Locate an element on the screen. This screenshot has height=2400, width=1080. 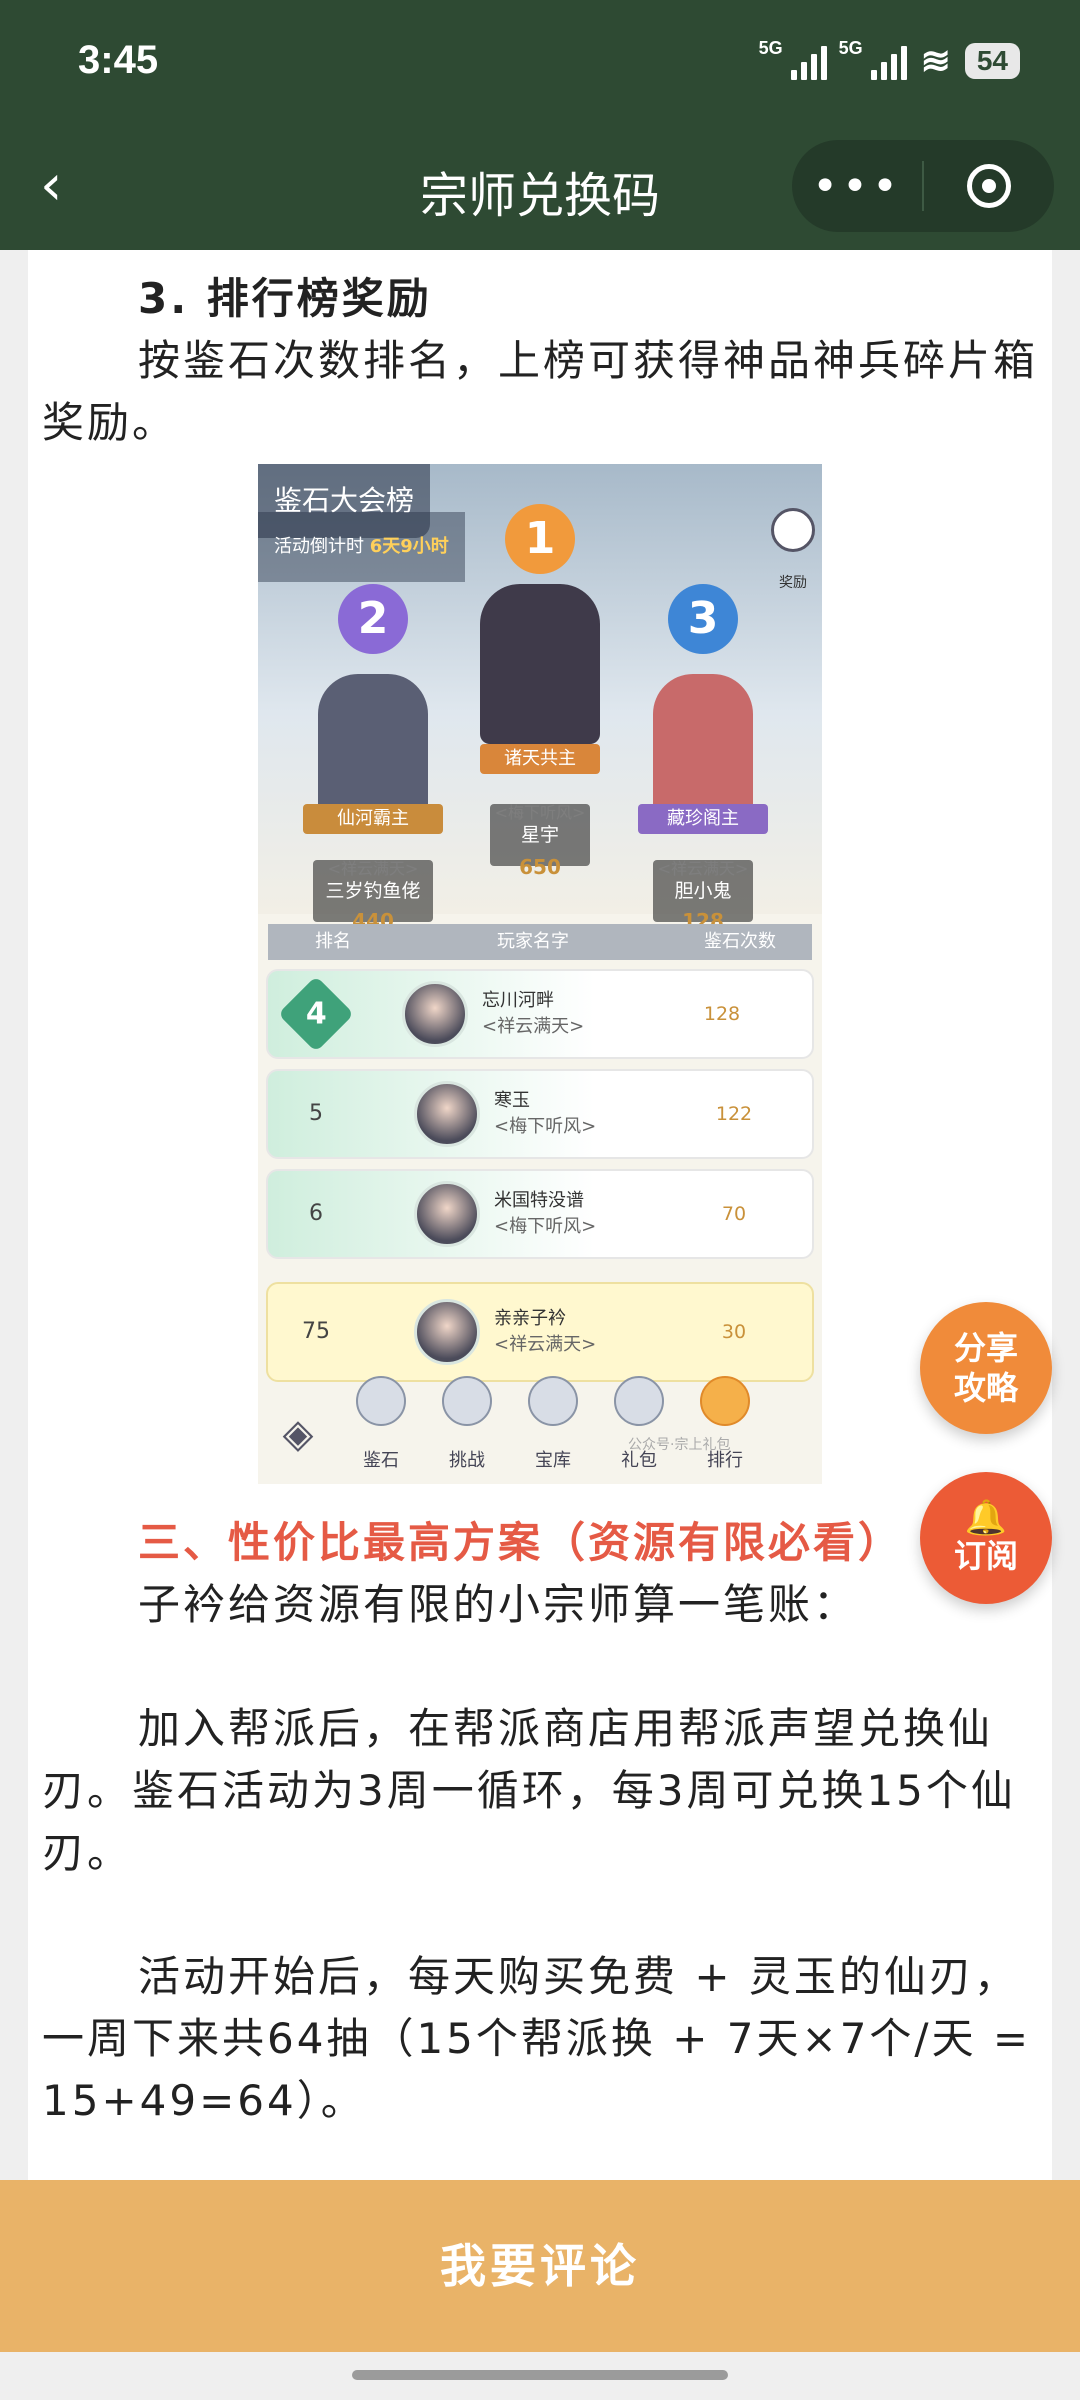
rank-4-badge: 4 is located at coordinates (316, 1014).